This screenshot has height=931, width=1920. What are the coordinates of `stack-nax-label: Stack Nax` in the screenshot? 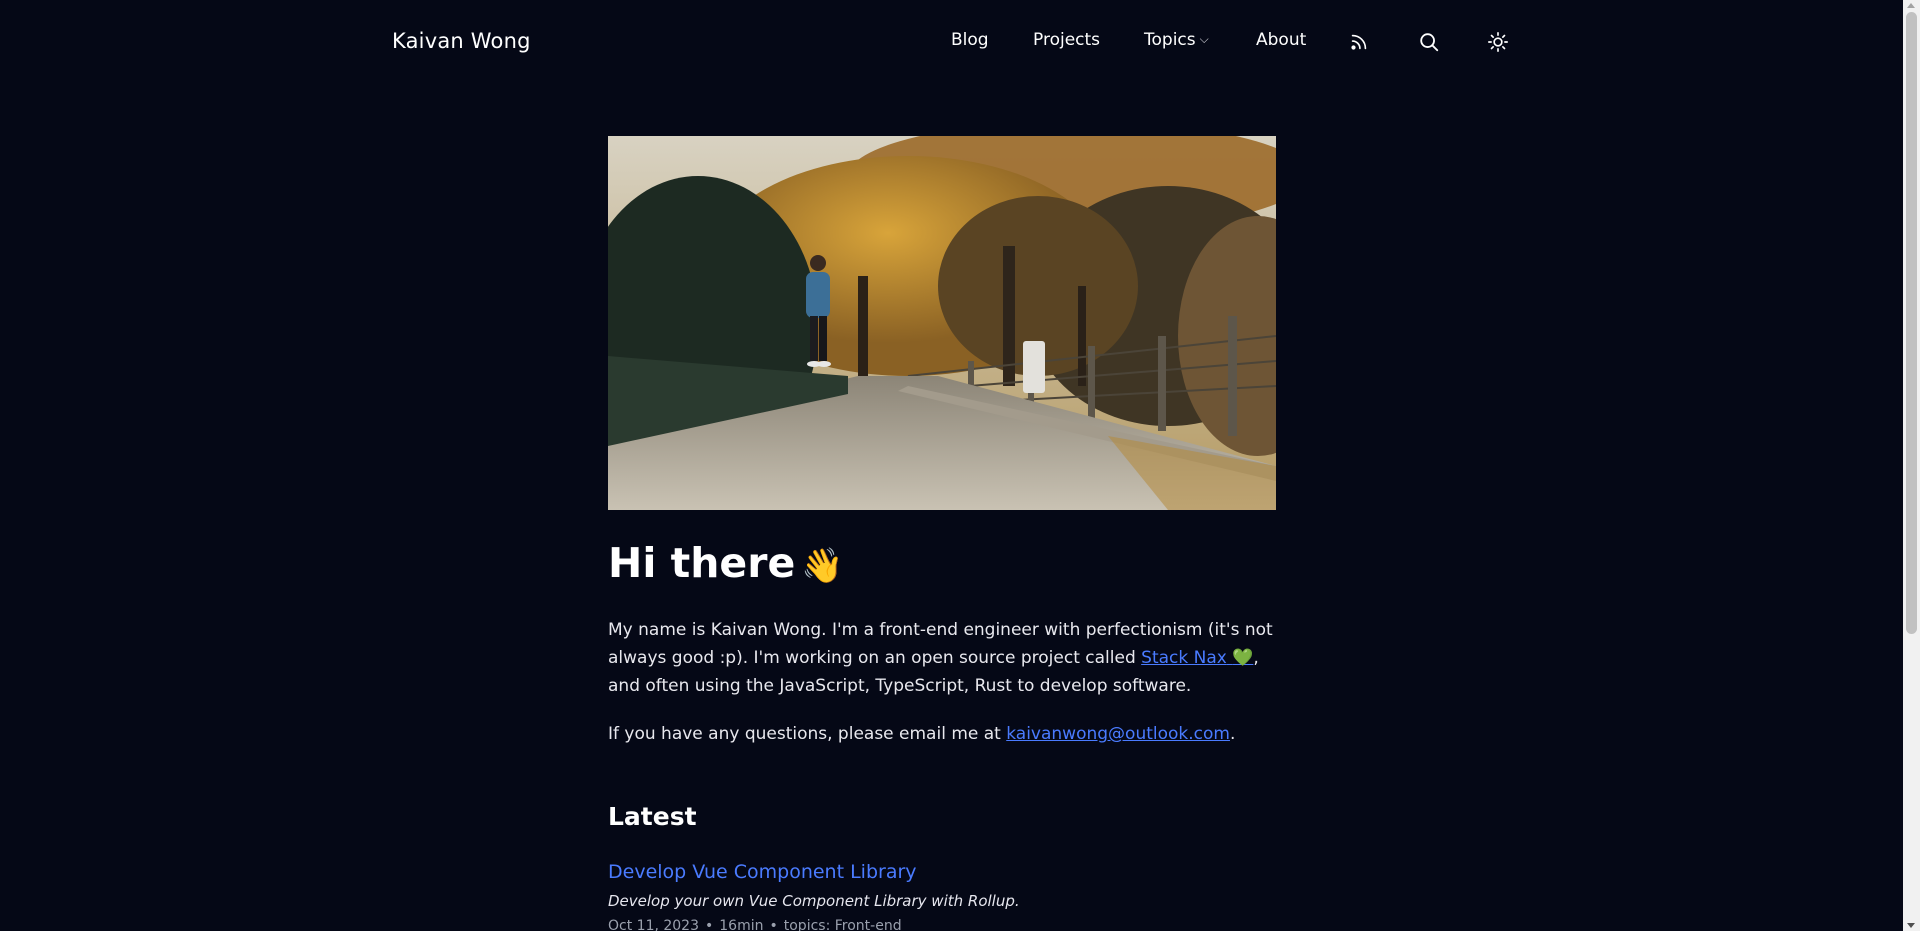 It's located at (1184, 658).